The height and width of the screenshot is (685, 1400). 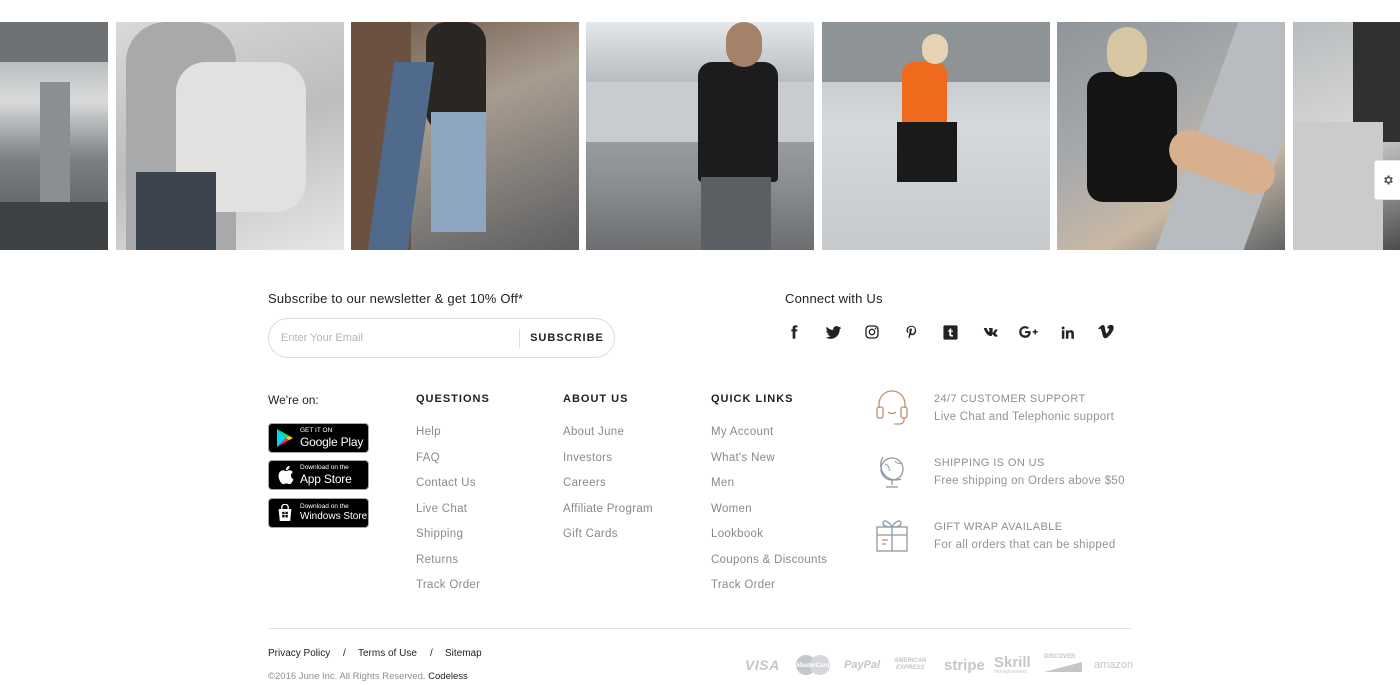 What do you see at coordinates (293, 400) in the screenshot?
I see `apps-title: We're on:` at bounding box center [293, 400].